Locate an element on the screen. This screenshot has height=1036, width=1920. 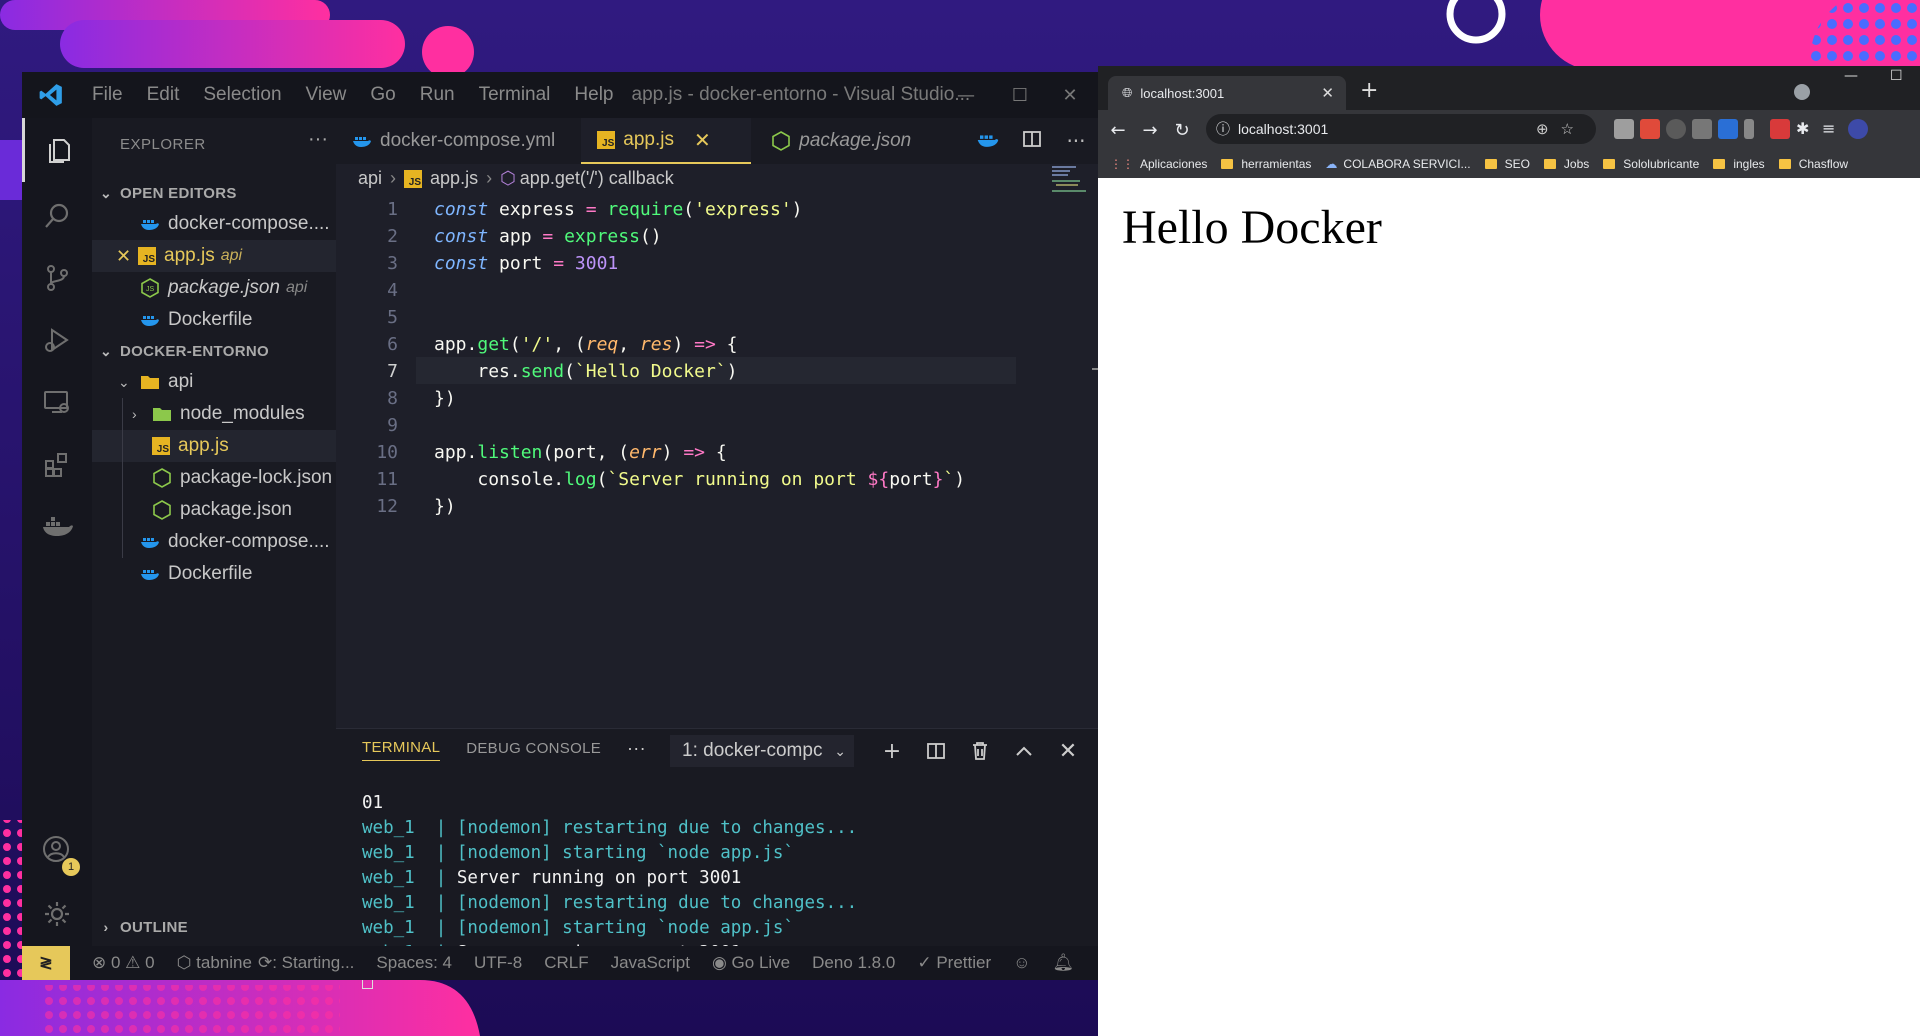
encoding-status: UTF-8 is located at coordinates (498, 963).